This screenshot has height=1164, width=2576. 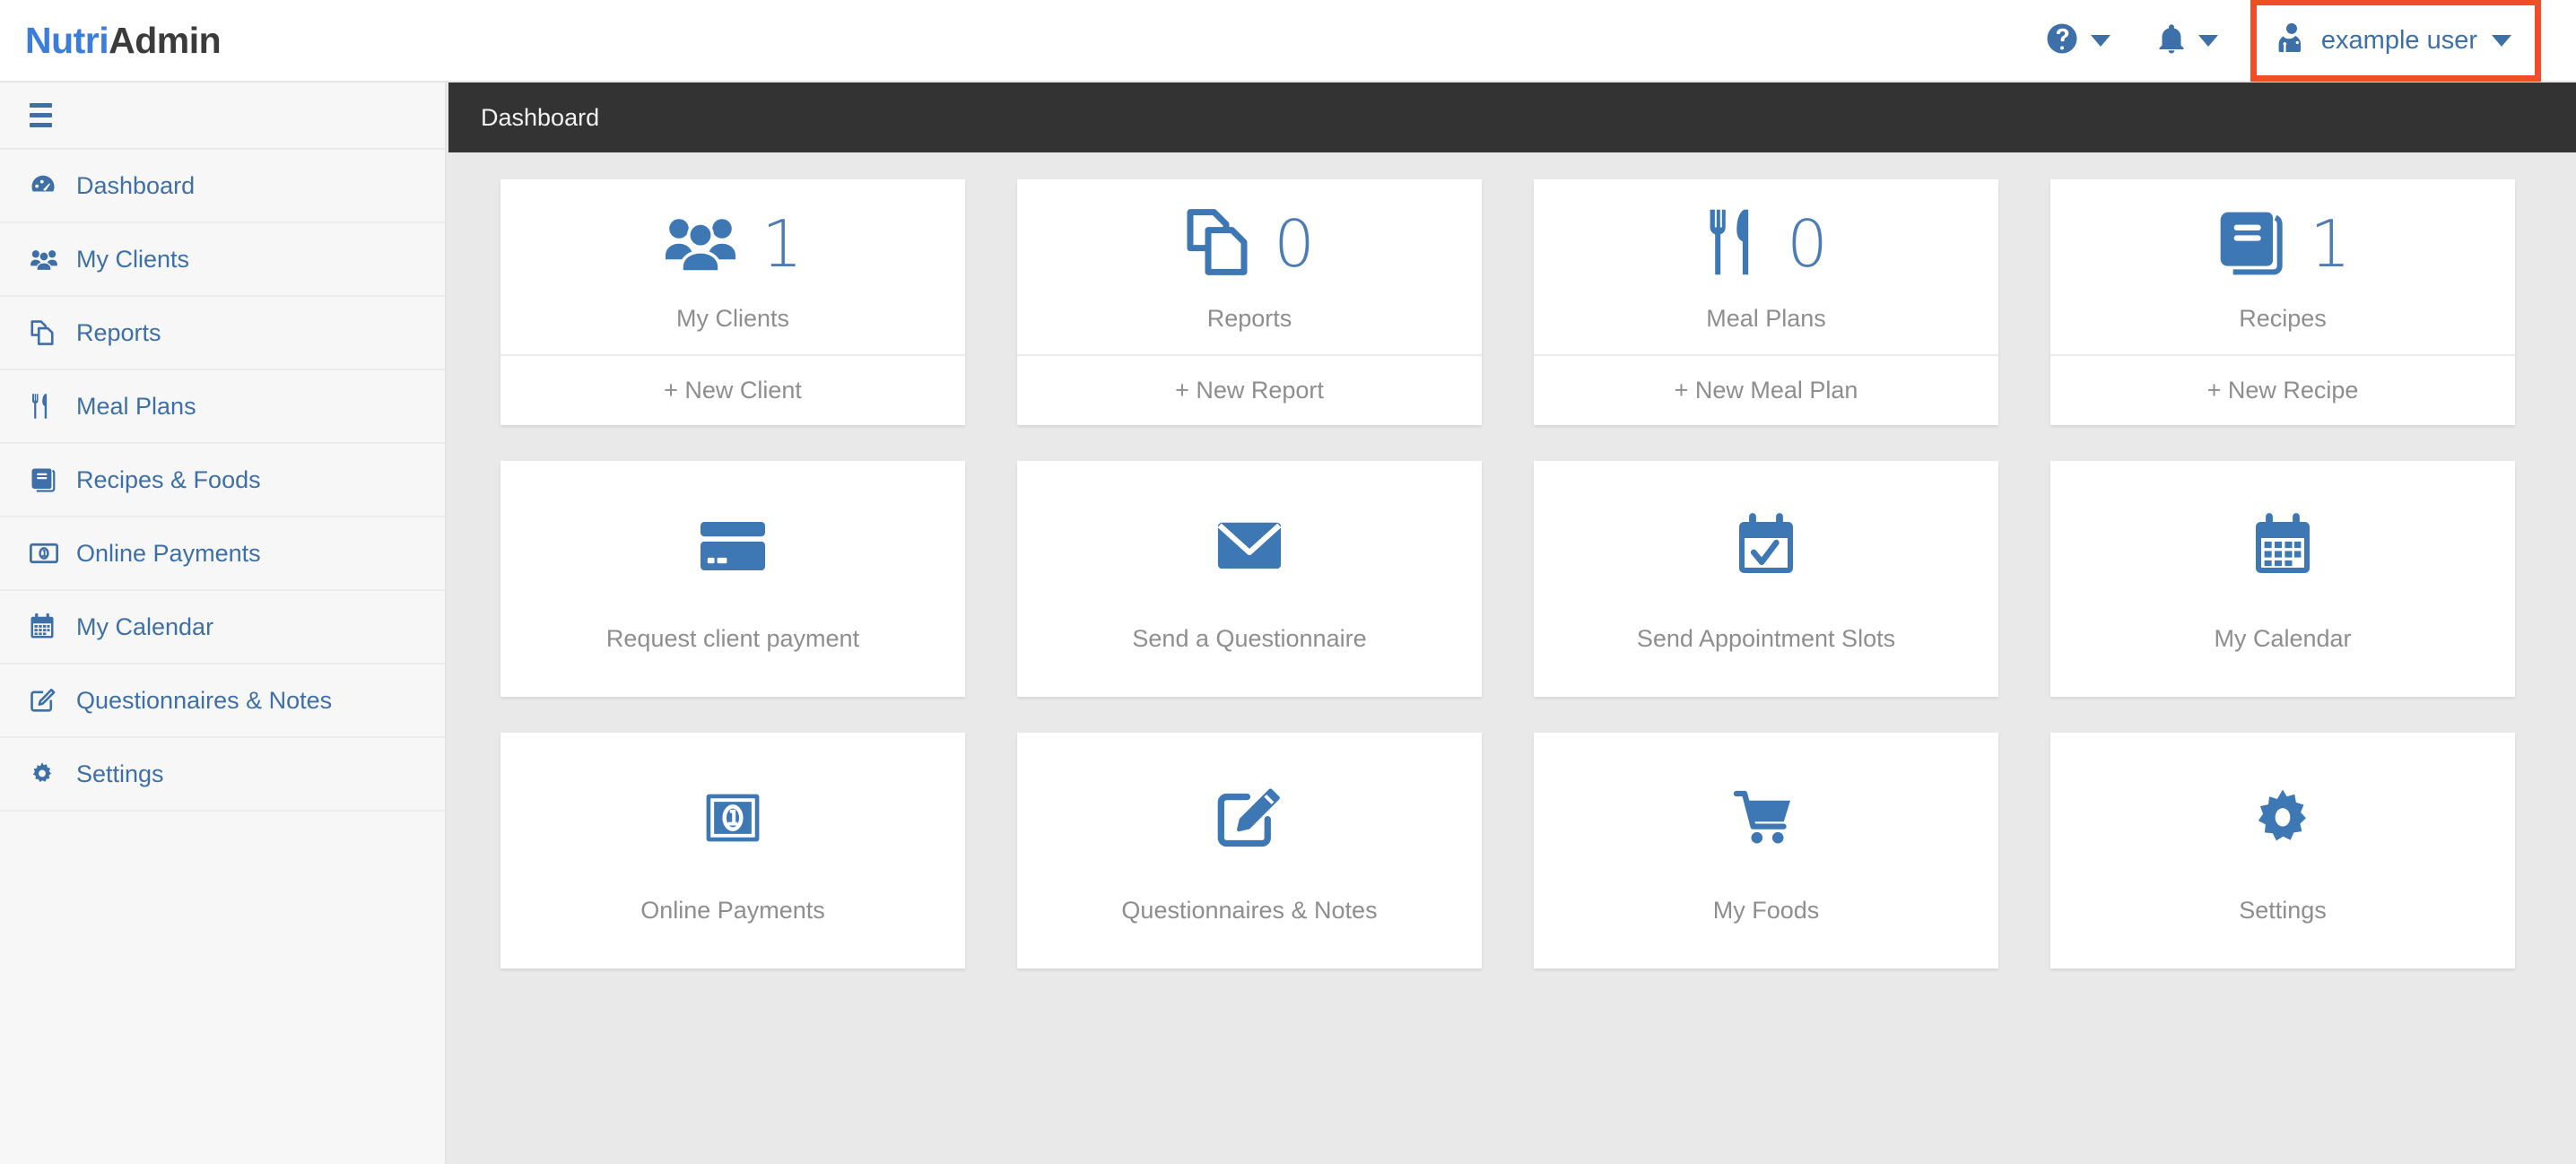 What do you see at coordinates (204, 700) in the screenshot?
I see `sidebar-item-label: Questionnaires & Notes` at bounding box center [204, 700].